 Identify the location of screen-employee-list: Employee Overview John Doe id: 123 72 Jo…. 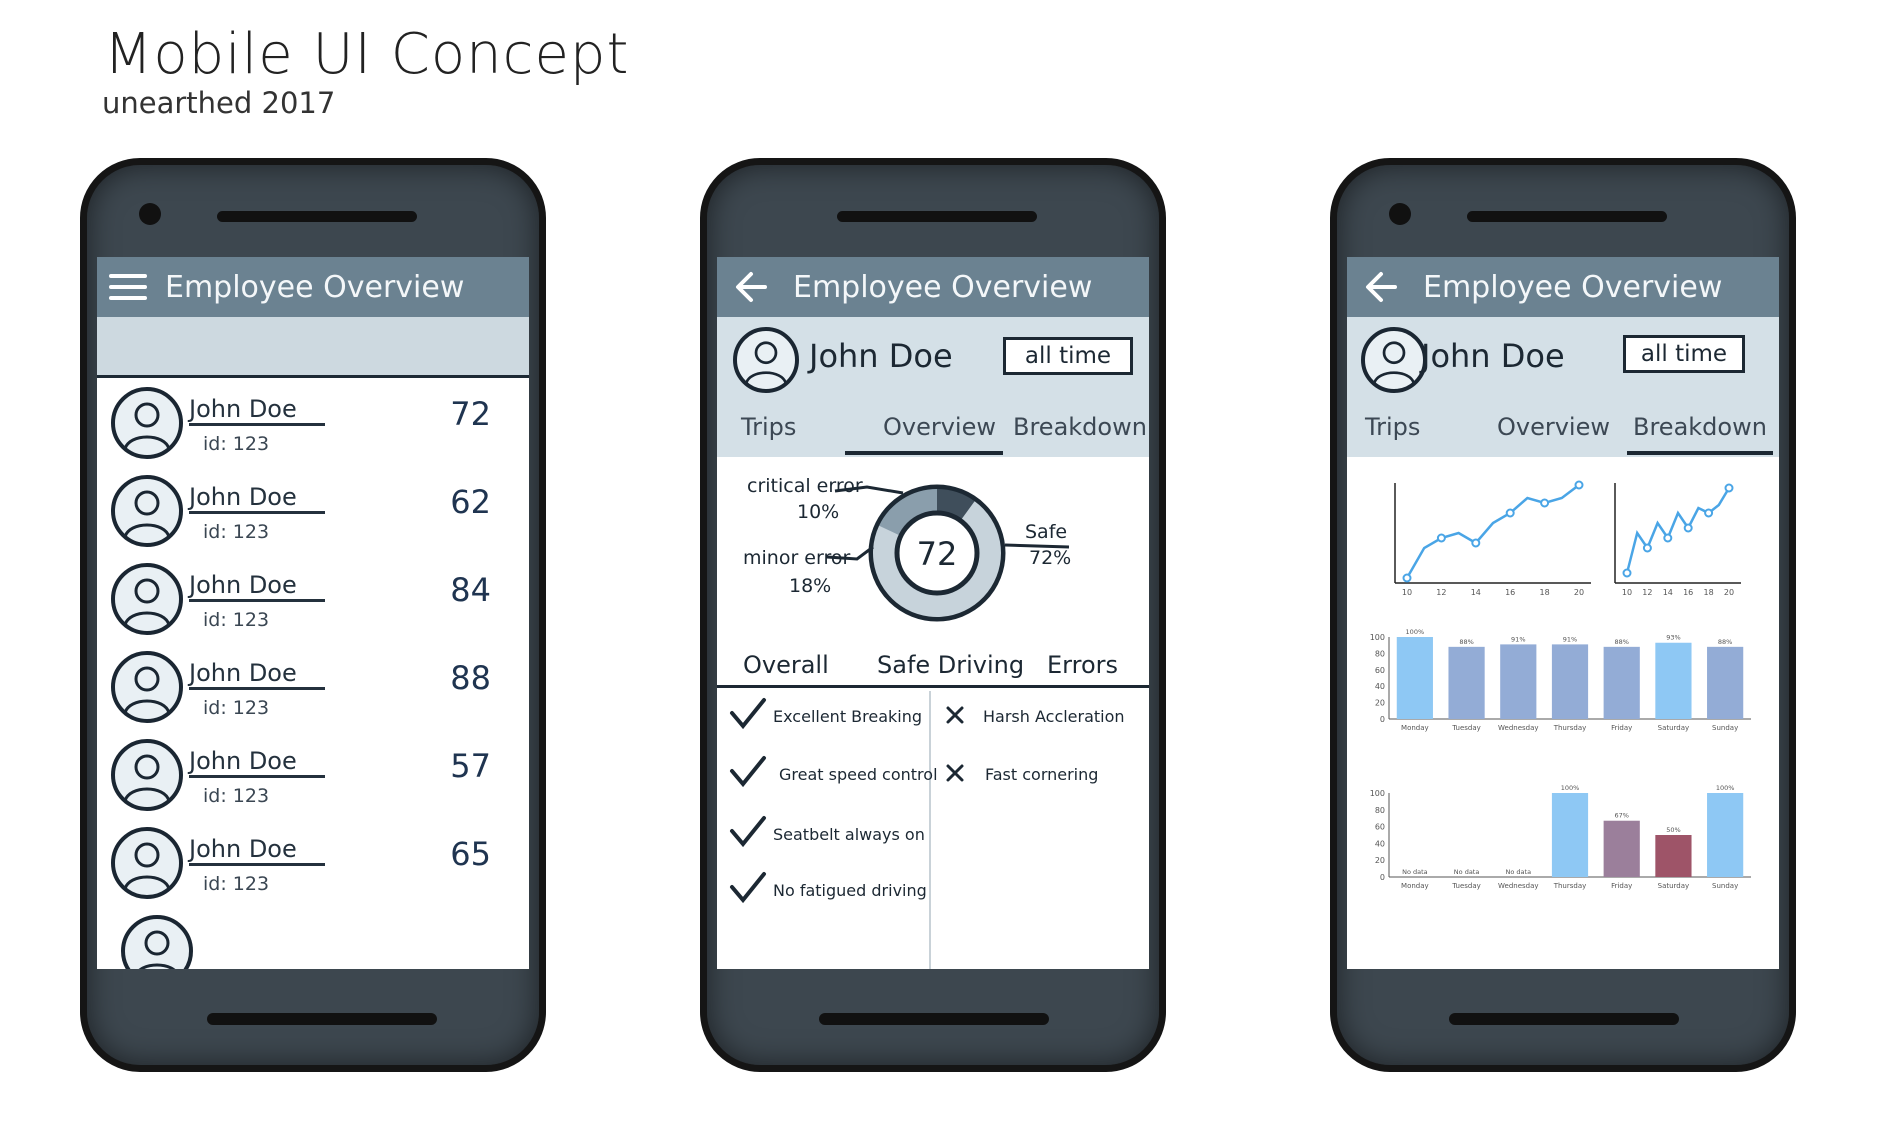
(313, 613).